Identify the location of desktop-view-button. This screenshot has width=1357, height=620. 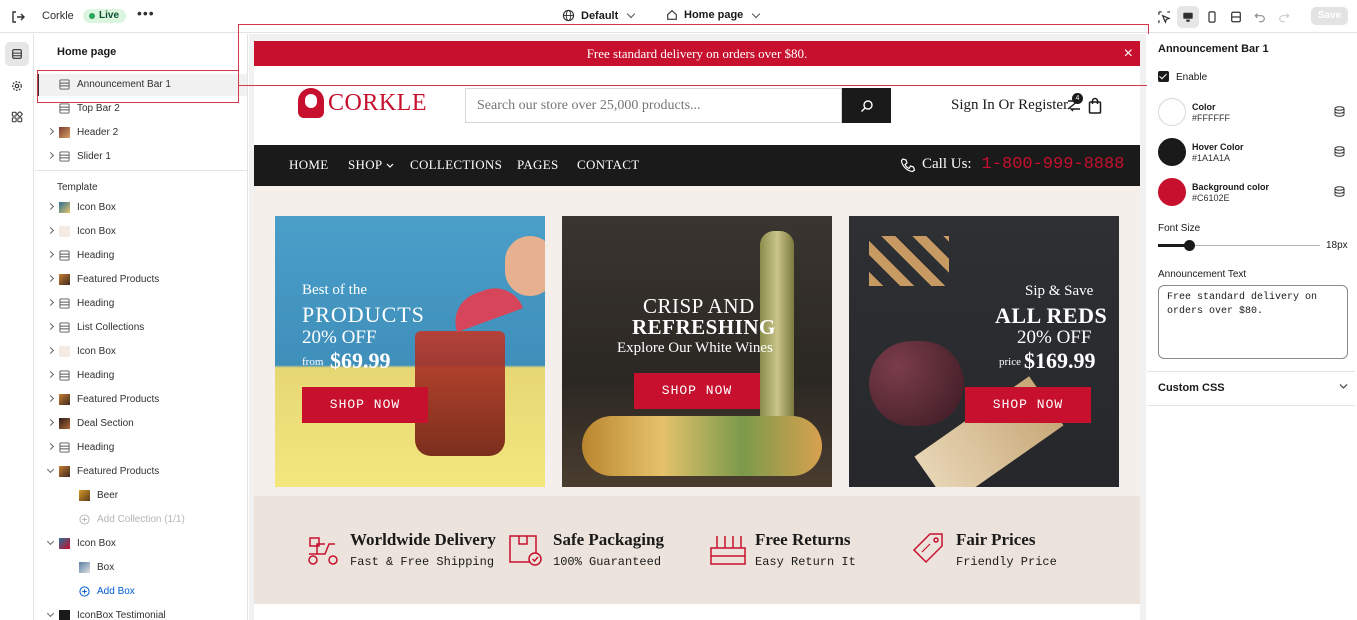
(1188, 17).